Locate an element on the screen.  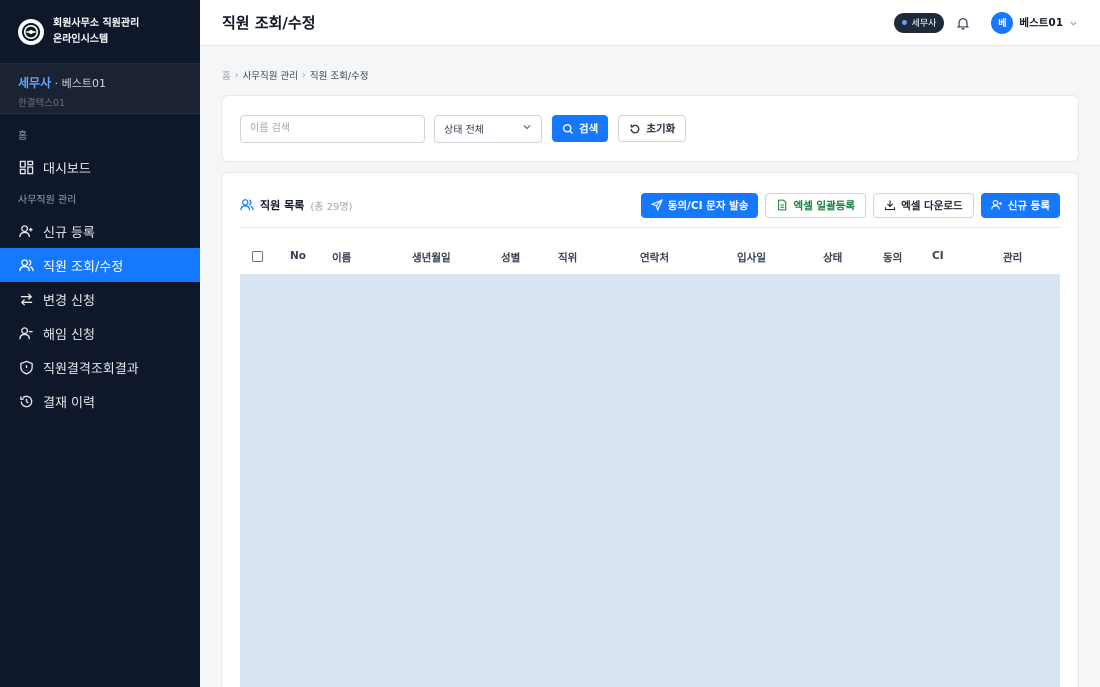
sidebar-item-disqualification-result: 직원결격조회결과 is located at coordinates (100, 367).